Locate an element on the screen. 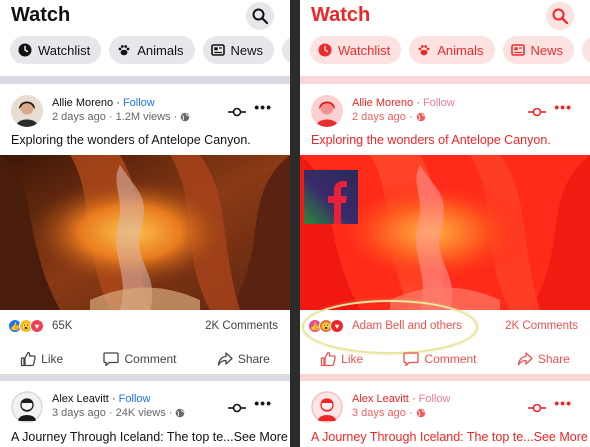 The width and height of the screenshot is (590, 447). reaction-count: 65K is located at coordinates (62, 326).